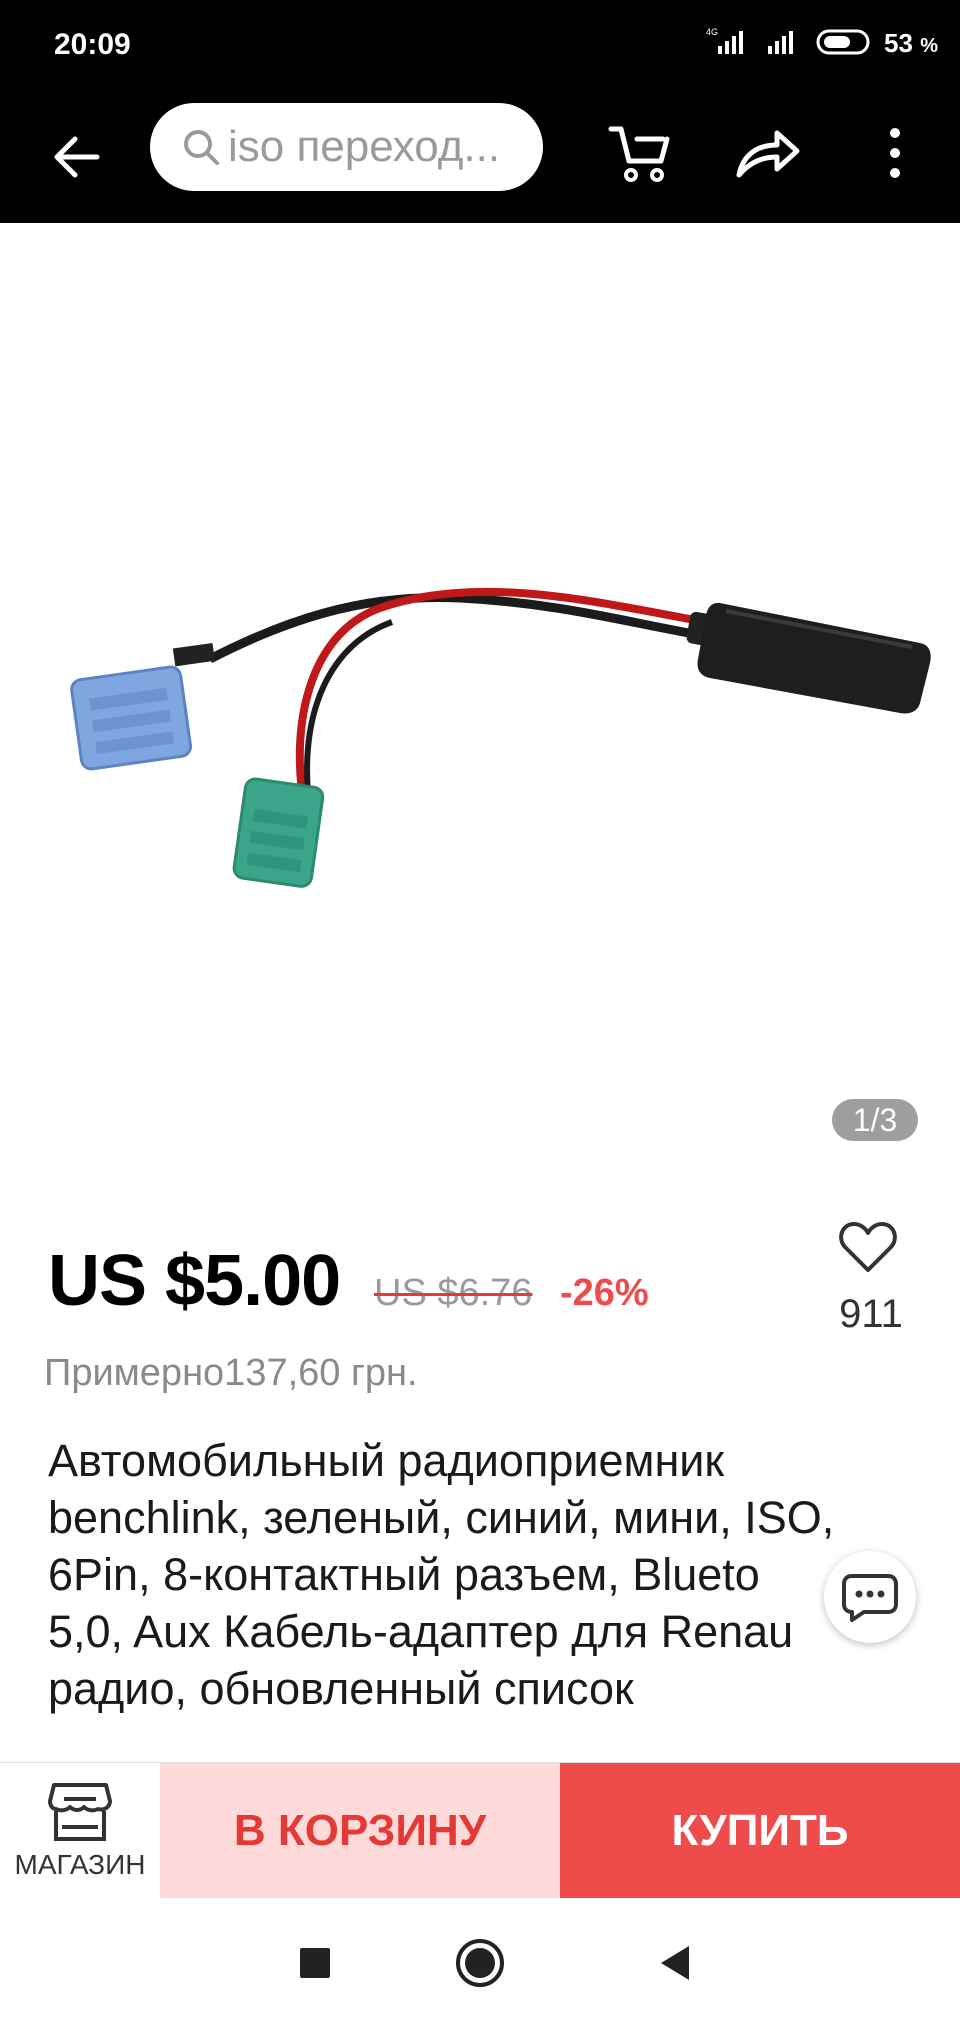  I want to click on chat-button, so click(870, 1597).